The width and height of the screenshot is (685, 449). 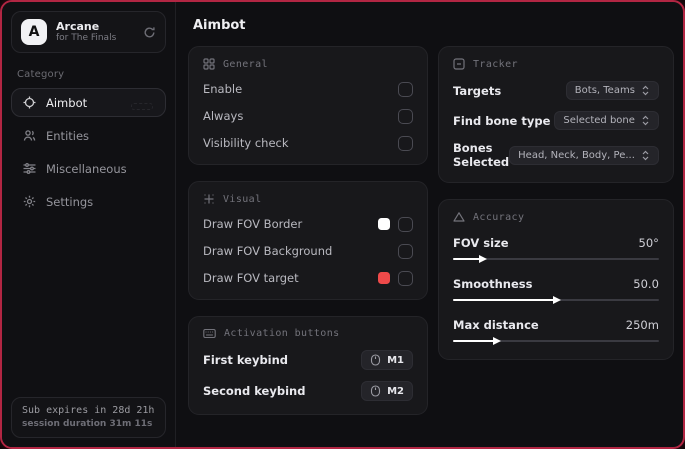 I want to click on sidebar-item-label: Entities, so click(x=68, y=135).